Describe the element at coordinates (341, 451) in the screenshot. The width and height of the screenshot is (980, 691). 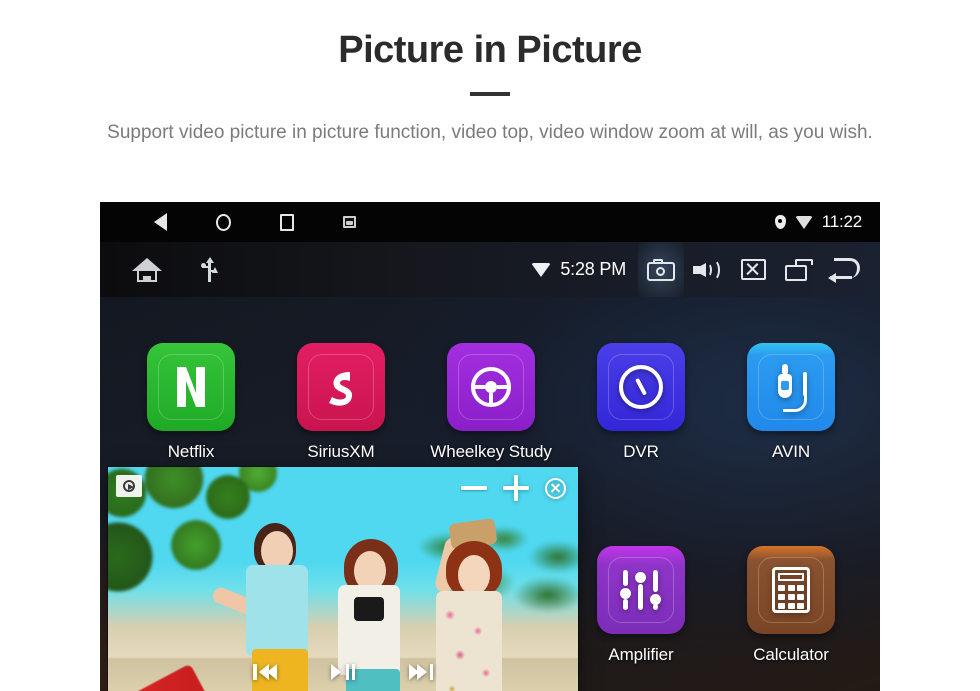
I see `app-label-siriusxm: SiriusXM` at that location.